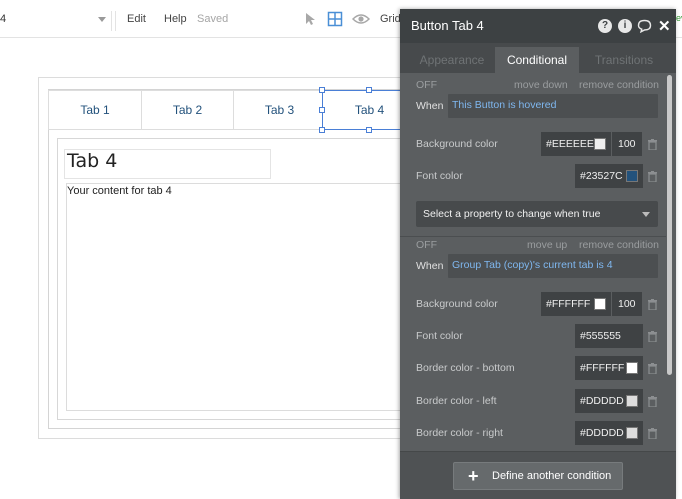 The width and height of the screenshot is (682, 499). I want to click on scrollbar-thumb, so click(669, 225).